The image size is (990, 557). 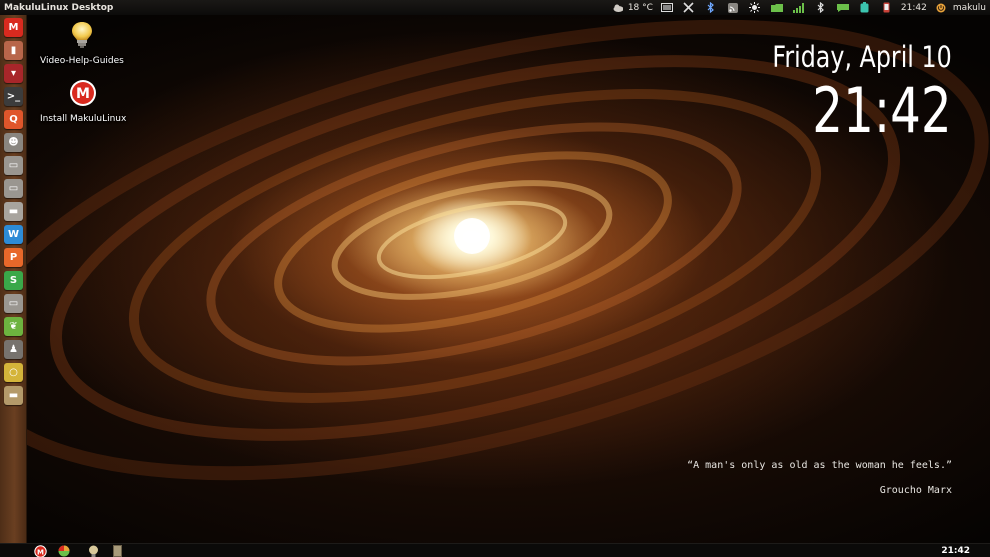 I want to click on screen-icon, so click(x=667, y=7).